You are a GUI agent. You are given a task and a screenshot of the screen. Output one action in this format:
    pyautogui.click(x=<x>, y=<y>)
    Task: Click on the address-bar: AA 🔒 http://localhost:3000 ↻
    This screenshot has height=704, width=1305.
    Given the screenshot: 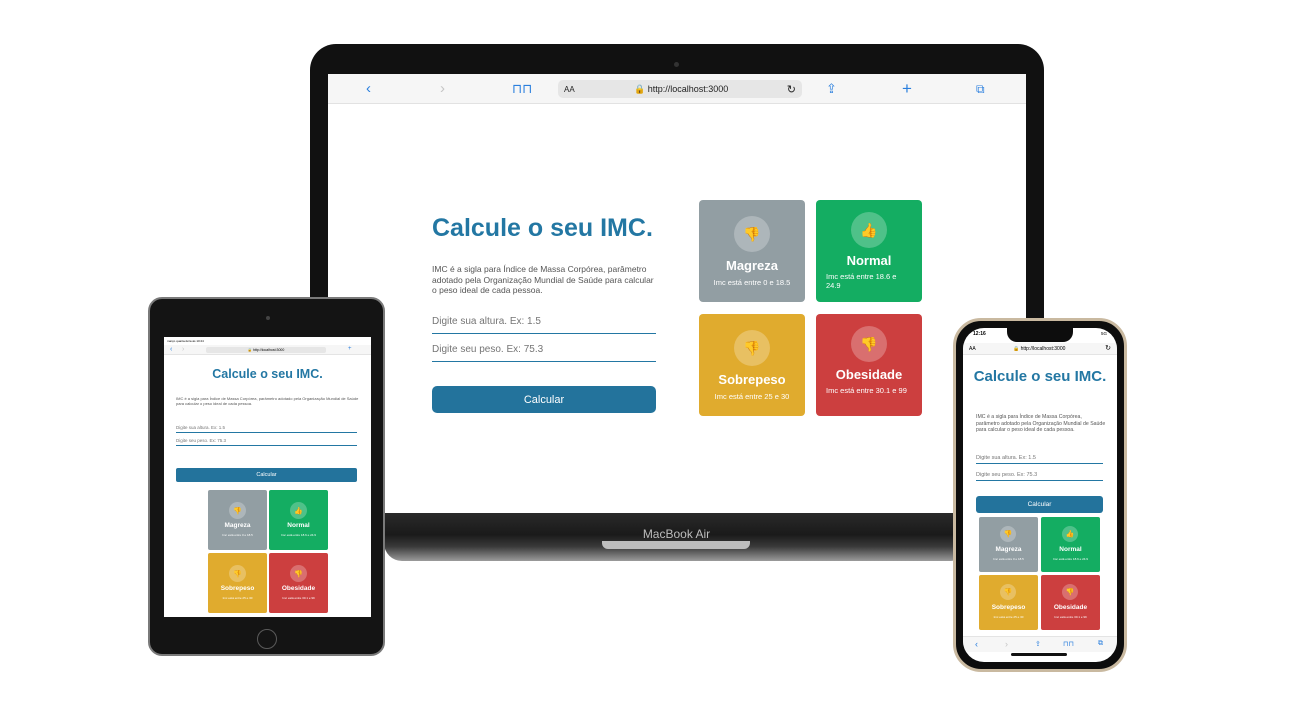 What is the action you would take?
    pyautogui.click(x=680, y=89)
    